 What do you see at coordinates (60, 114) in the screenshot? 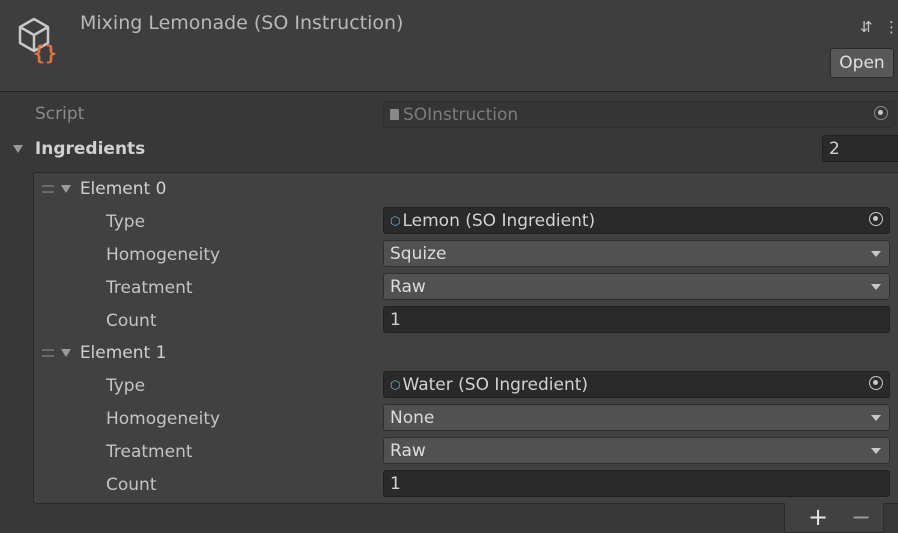
I see `script-label: Script` at bounding box center [60, 114].